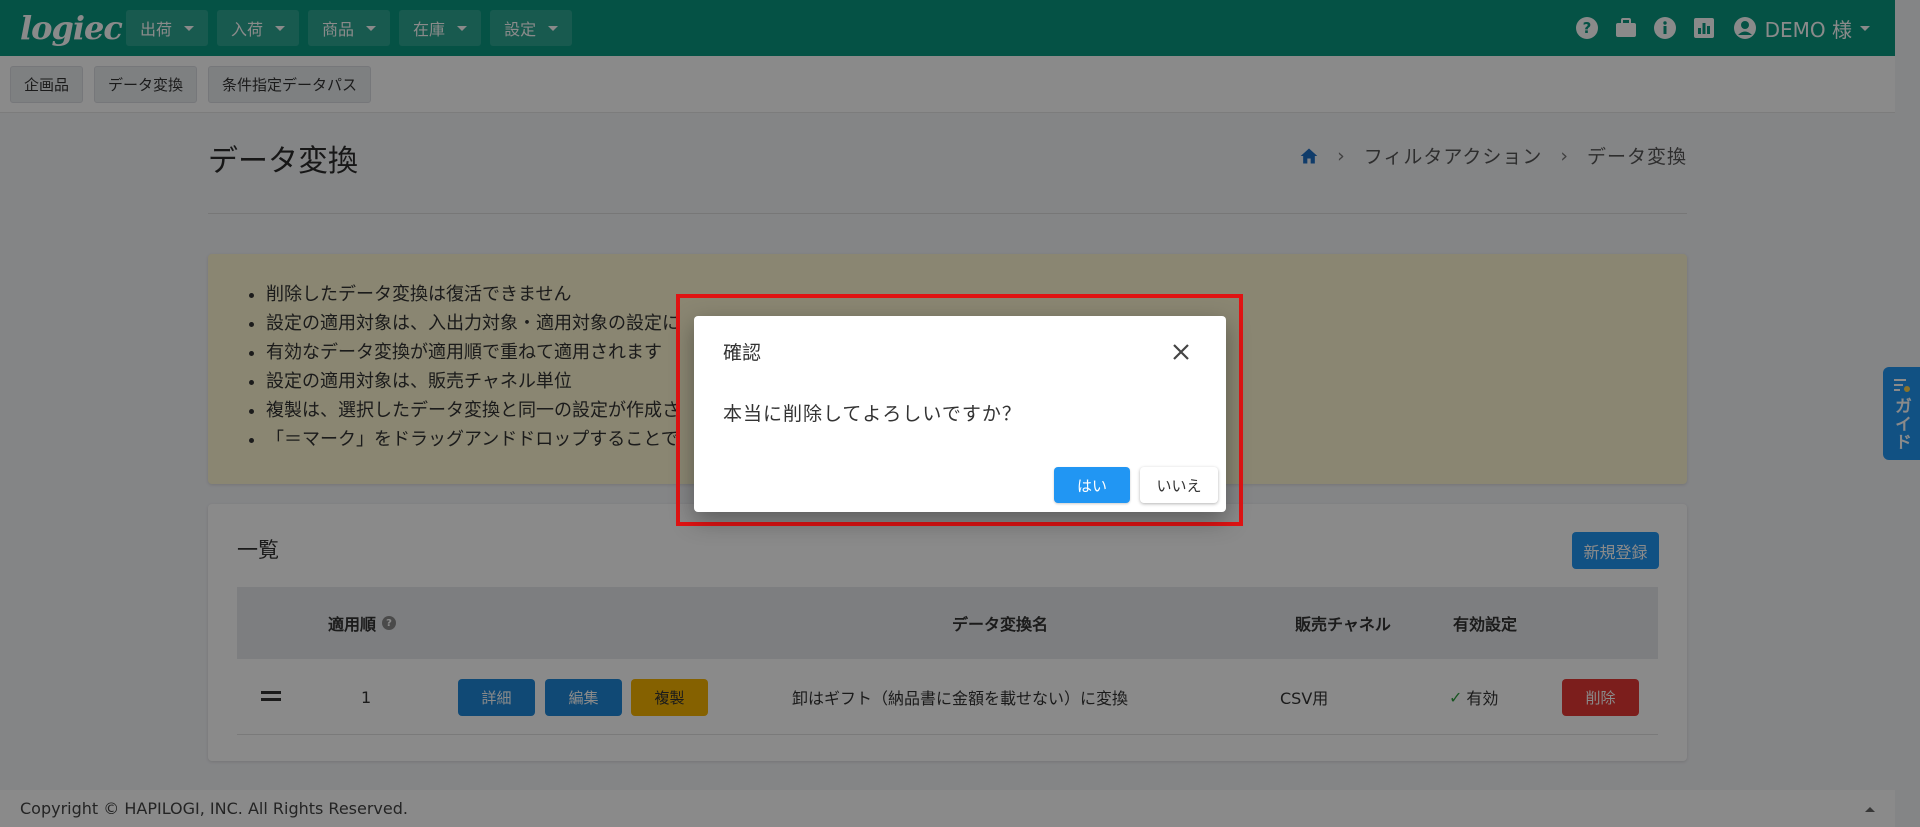 The image size is (1920, 827). What do you see at coordinates (1179, 485) in the screenshot?
I see `confirm-no-button: いいえ` at bounding box center [1179, 485].